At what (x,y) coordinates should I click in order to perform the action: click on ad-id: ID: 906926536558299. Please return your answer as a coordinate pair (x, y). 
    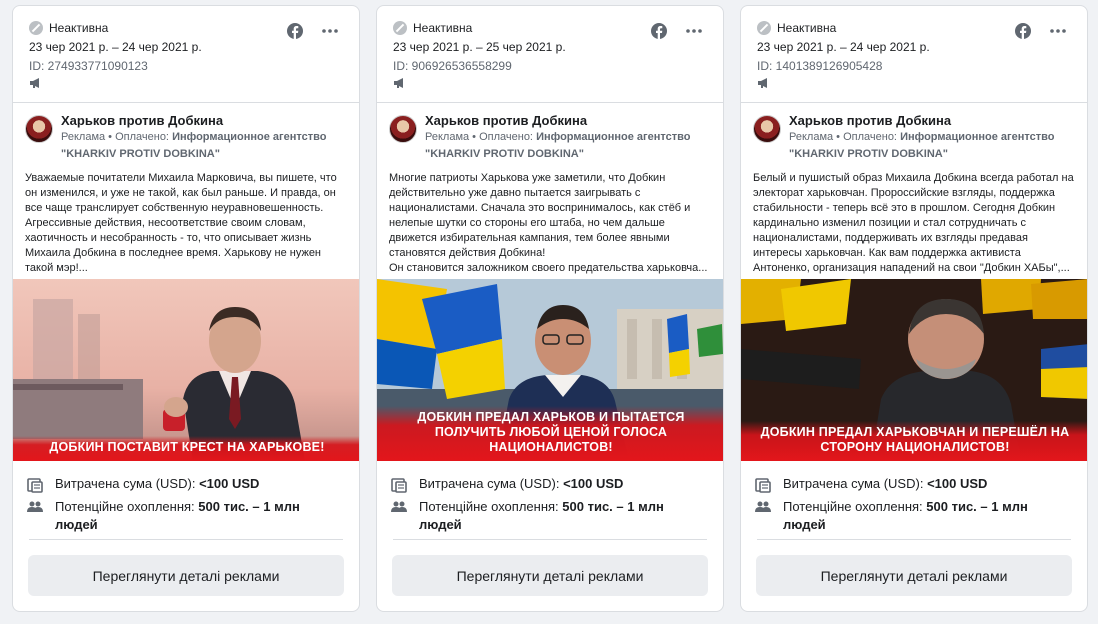
    Looking at the image, I should click on (452, 66).